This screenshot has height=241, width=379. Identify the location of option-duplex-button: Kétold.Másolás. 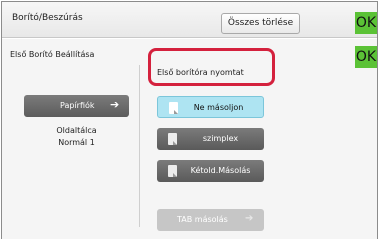
(210, 171).